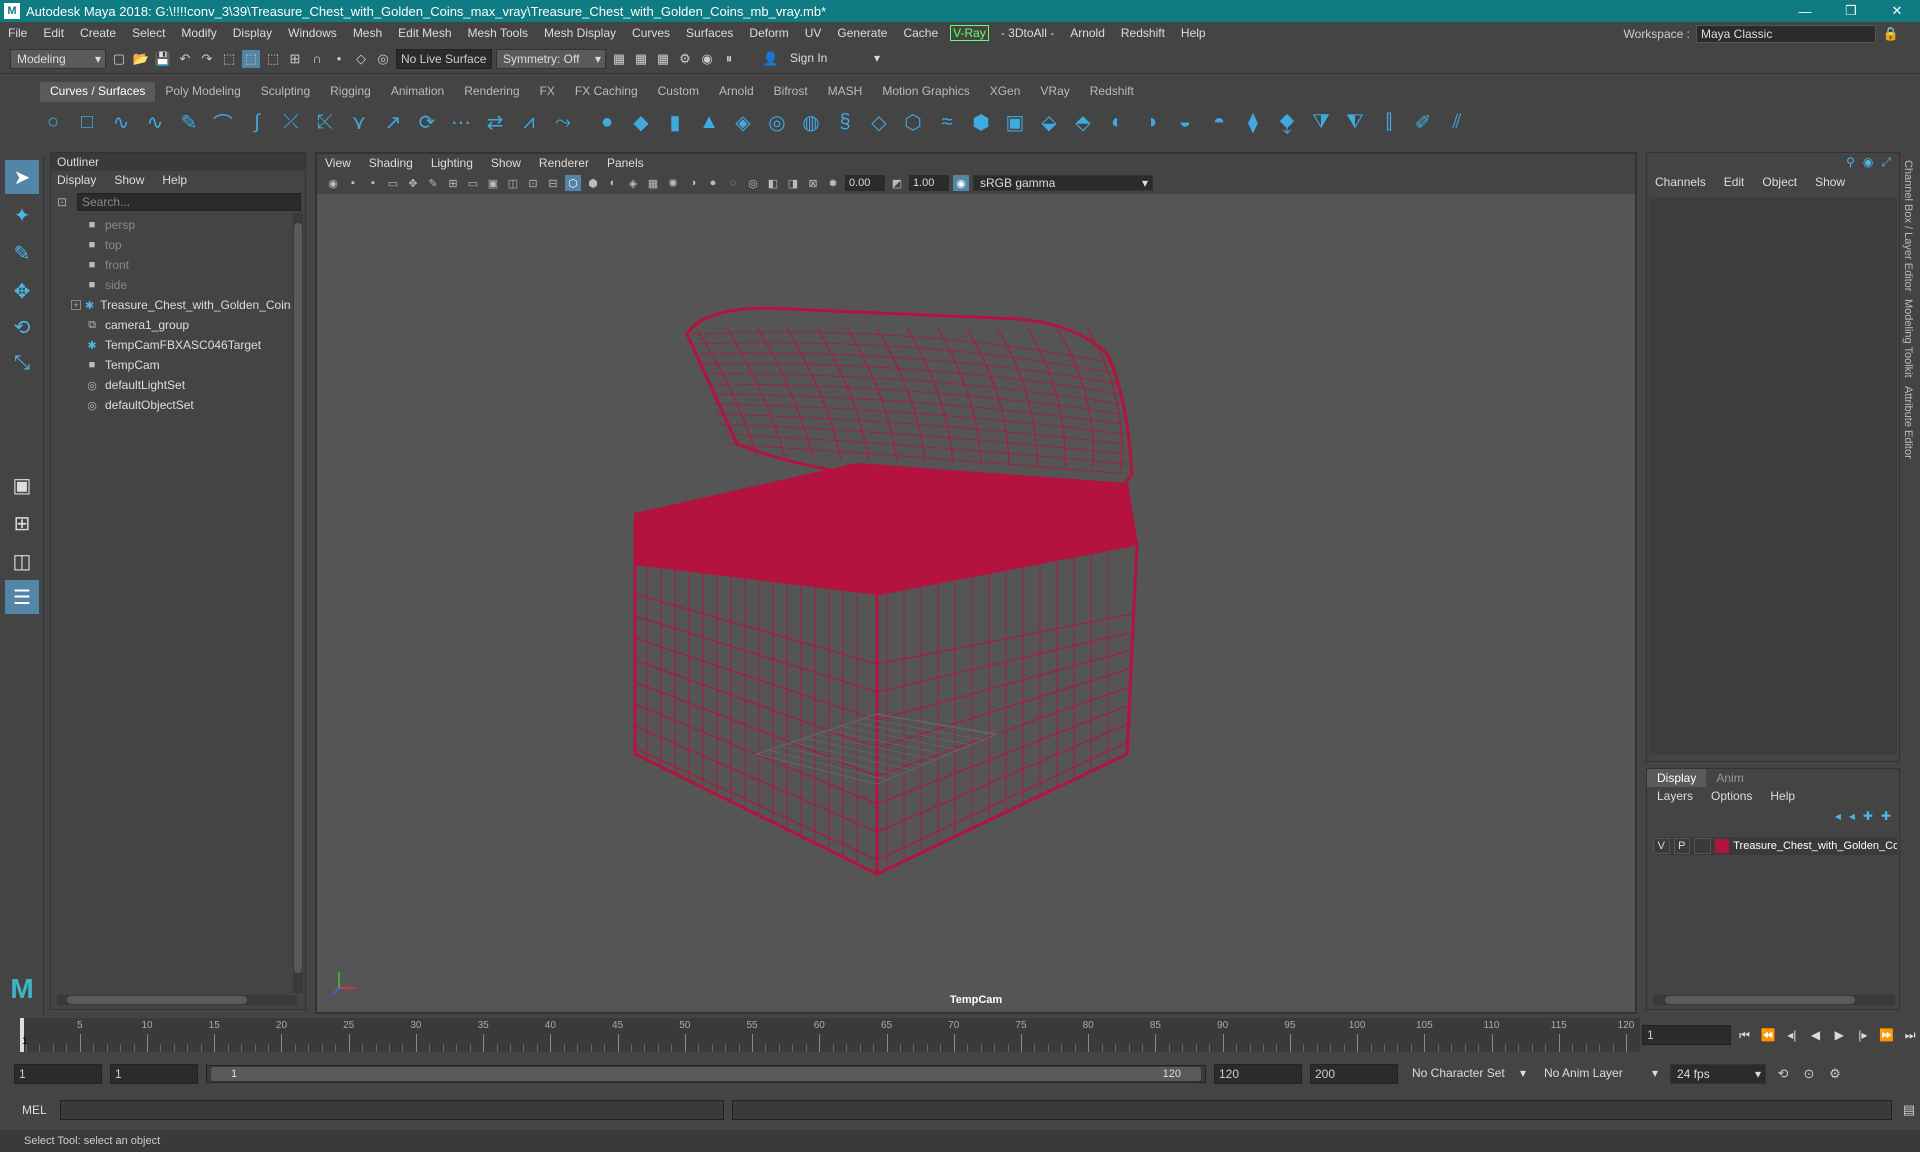 The height and width of the screenshot is (1152, 1920). Describe the element at coordinates (427, 122) in the screenshot. I see `offset-icon: ⟳` at that location.